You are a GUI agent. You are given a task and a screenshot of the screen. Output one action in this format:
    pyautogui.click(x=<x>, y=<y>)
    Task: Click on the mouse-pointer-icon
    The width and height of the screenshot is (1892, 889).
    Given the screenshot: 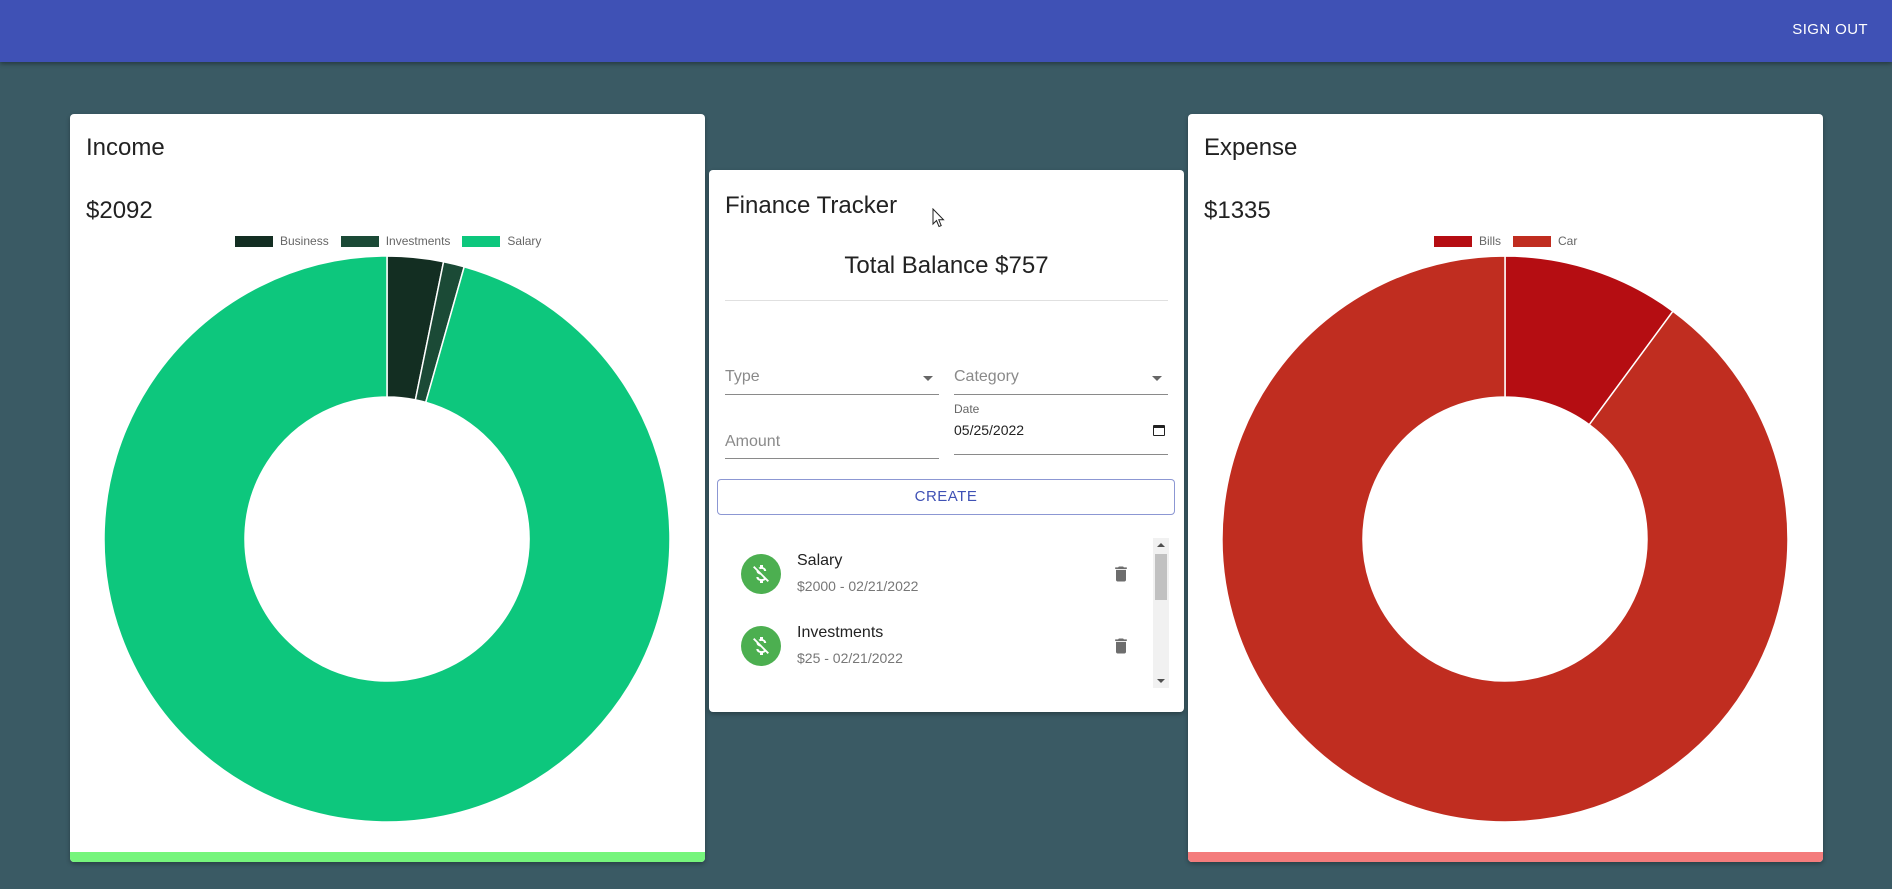 What is the action you would take?
    pyautogui.click(x=938, y=218)
    